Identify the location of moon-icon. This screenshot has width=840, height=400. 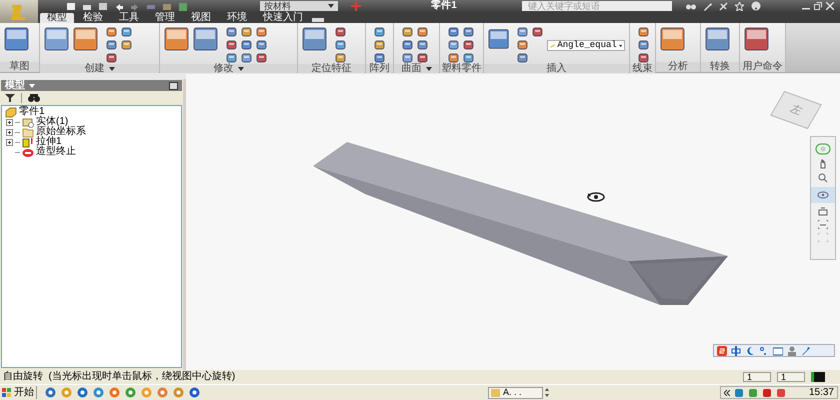
(750, 351).